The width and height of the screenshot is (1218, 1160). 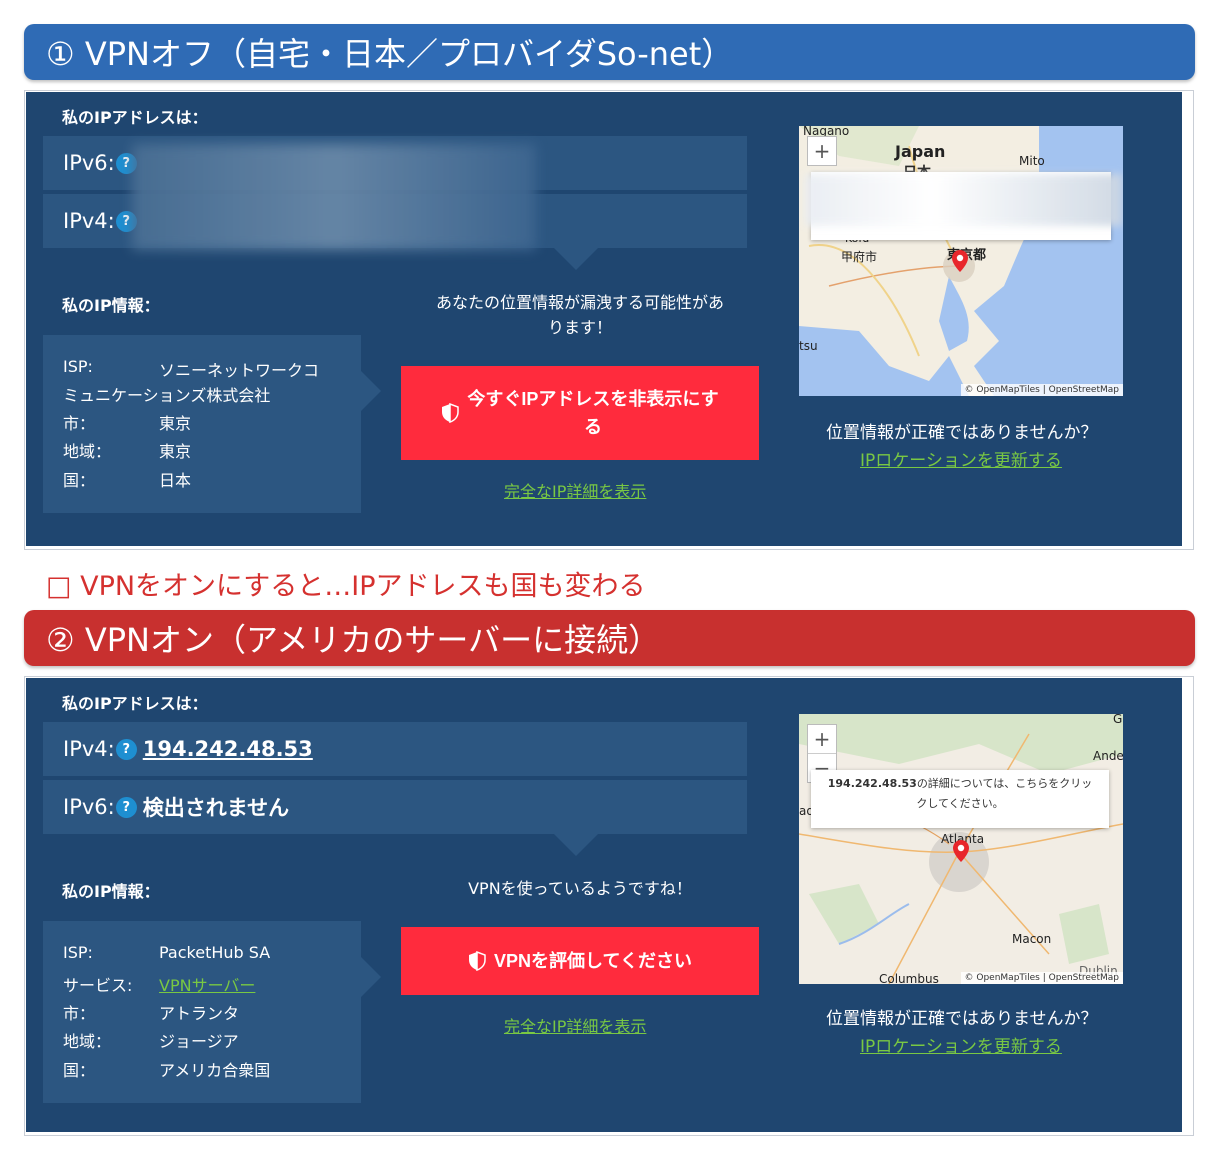 I want to click on ipv6-row: IPv6: ? 検出されません, so click(x=395, y=807).